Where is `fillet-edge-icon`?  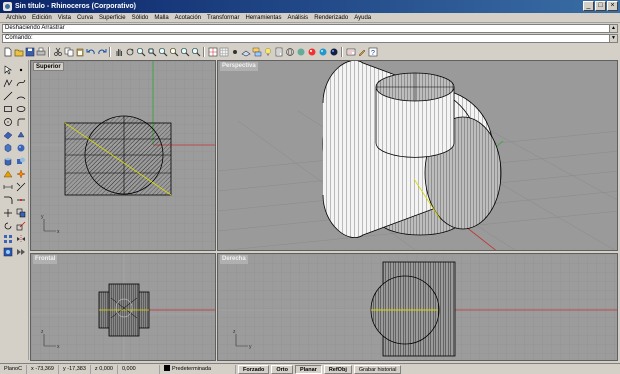
fillet-edge-icon is located at coordinates (8, 200).